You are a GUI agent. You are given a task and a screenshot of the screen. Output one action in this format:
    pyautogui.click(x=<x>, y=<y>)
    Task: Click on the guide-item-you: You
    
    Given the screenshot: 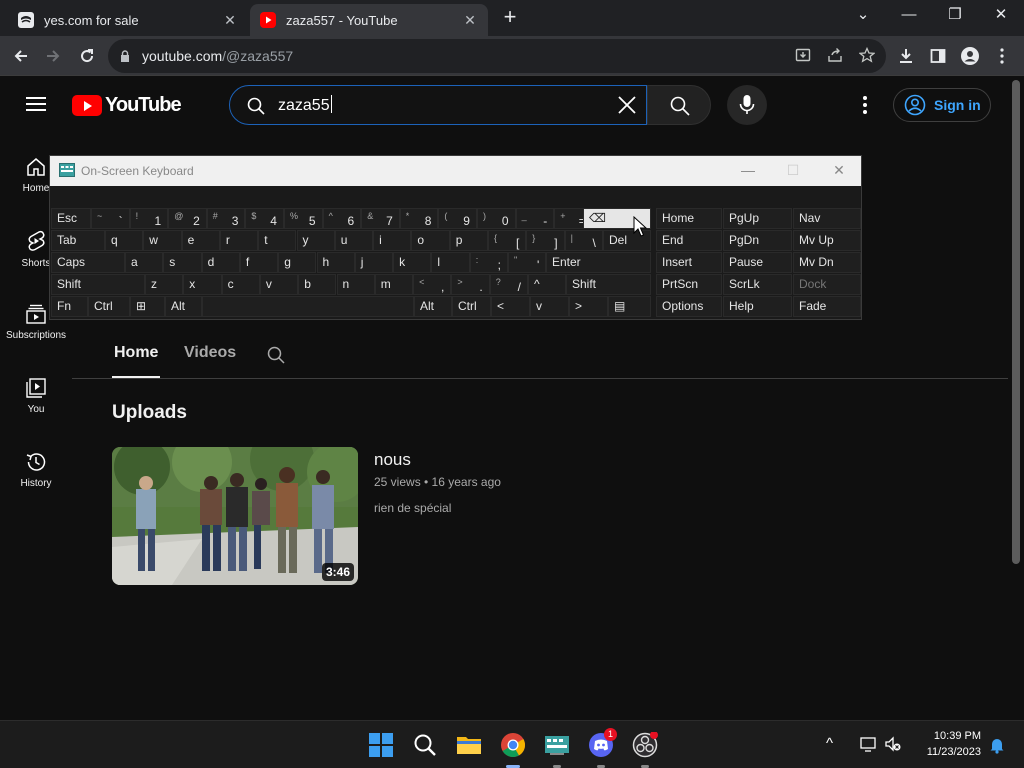 What is the action you would take?
    pyautogui.click(x=36, y=396)
    